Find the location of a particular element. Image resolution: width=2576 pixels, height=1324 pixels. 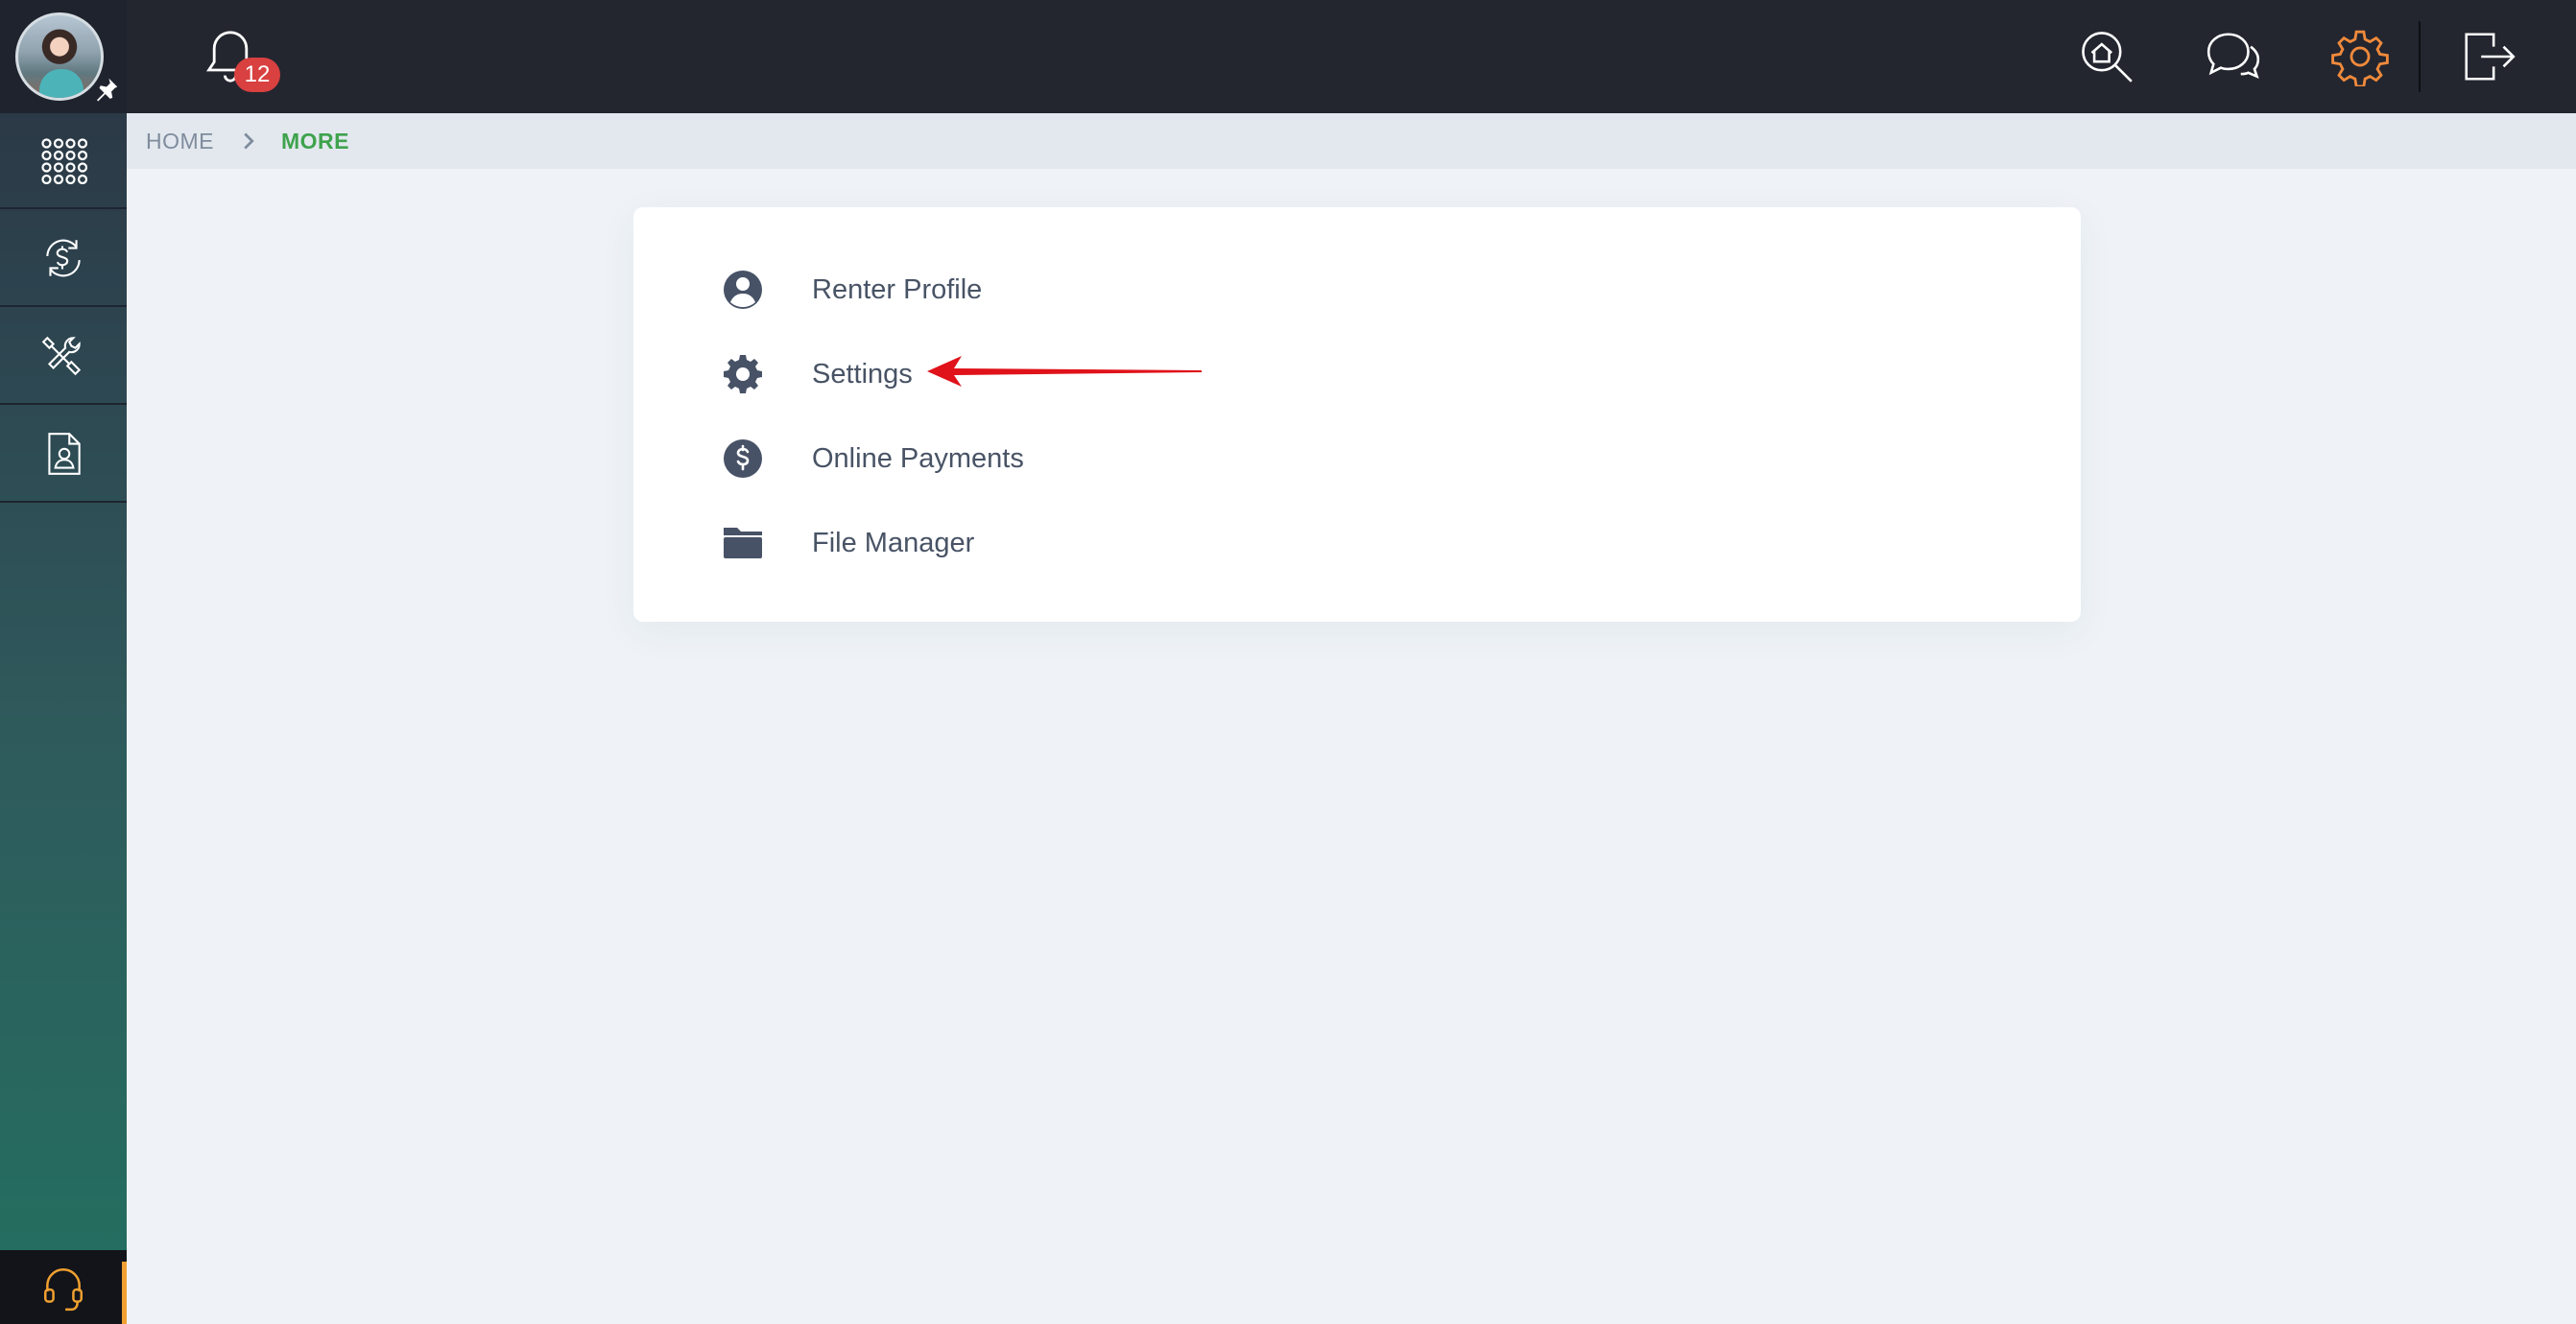

sidebar-item-payments is located at coordinates (63, 259).